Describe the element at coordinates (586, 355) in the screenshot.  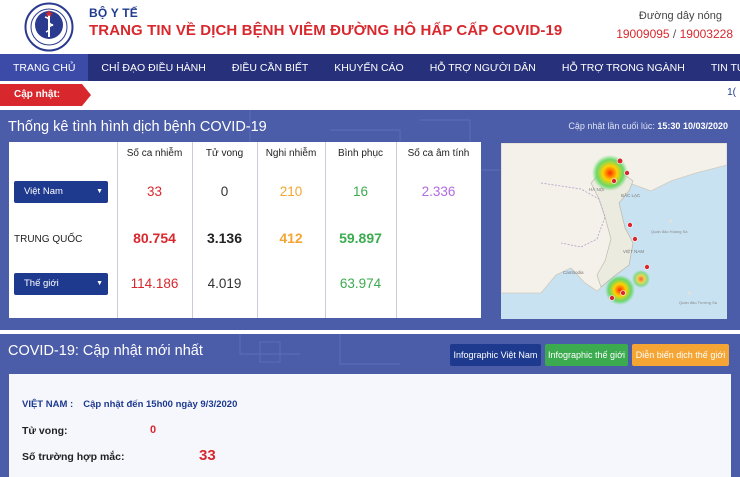
I see `infographic-world-button: Infographic thế giới` at that location.